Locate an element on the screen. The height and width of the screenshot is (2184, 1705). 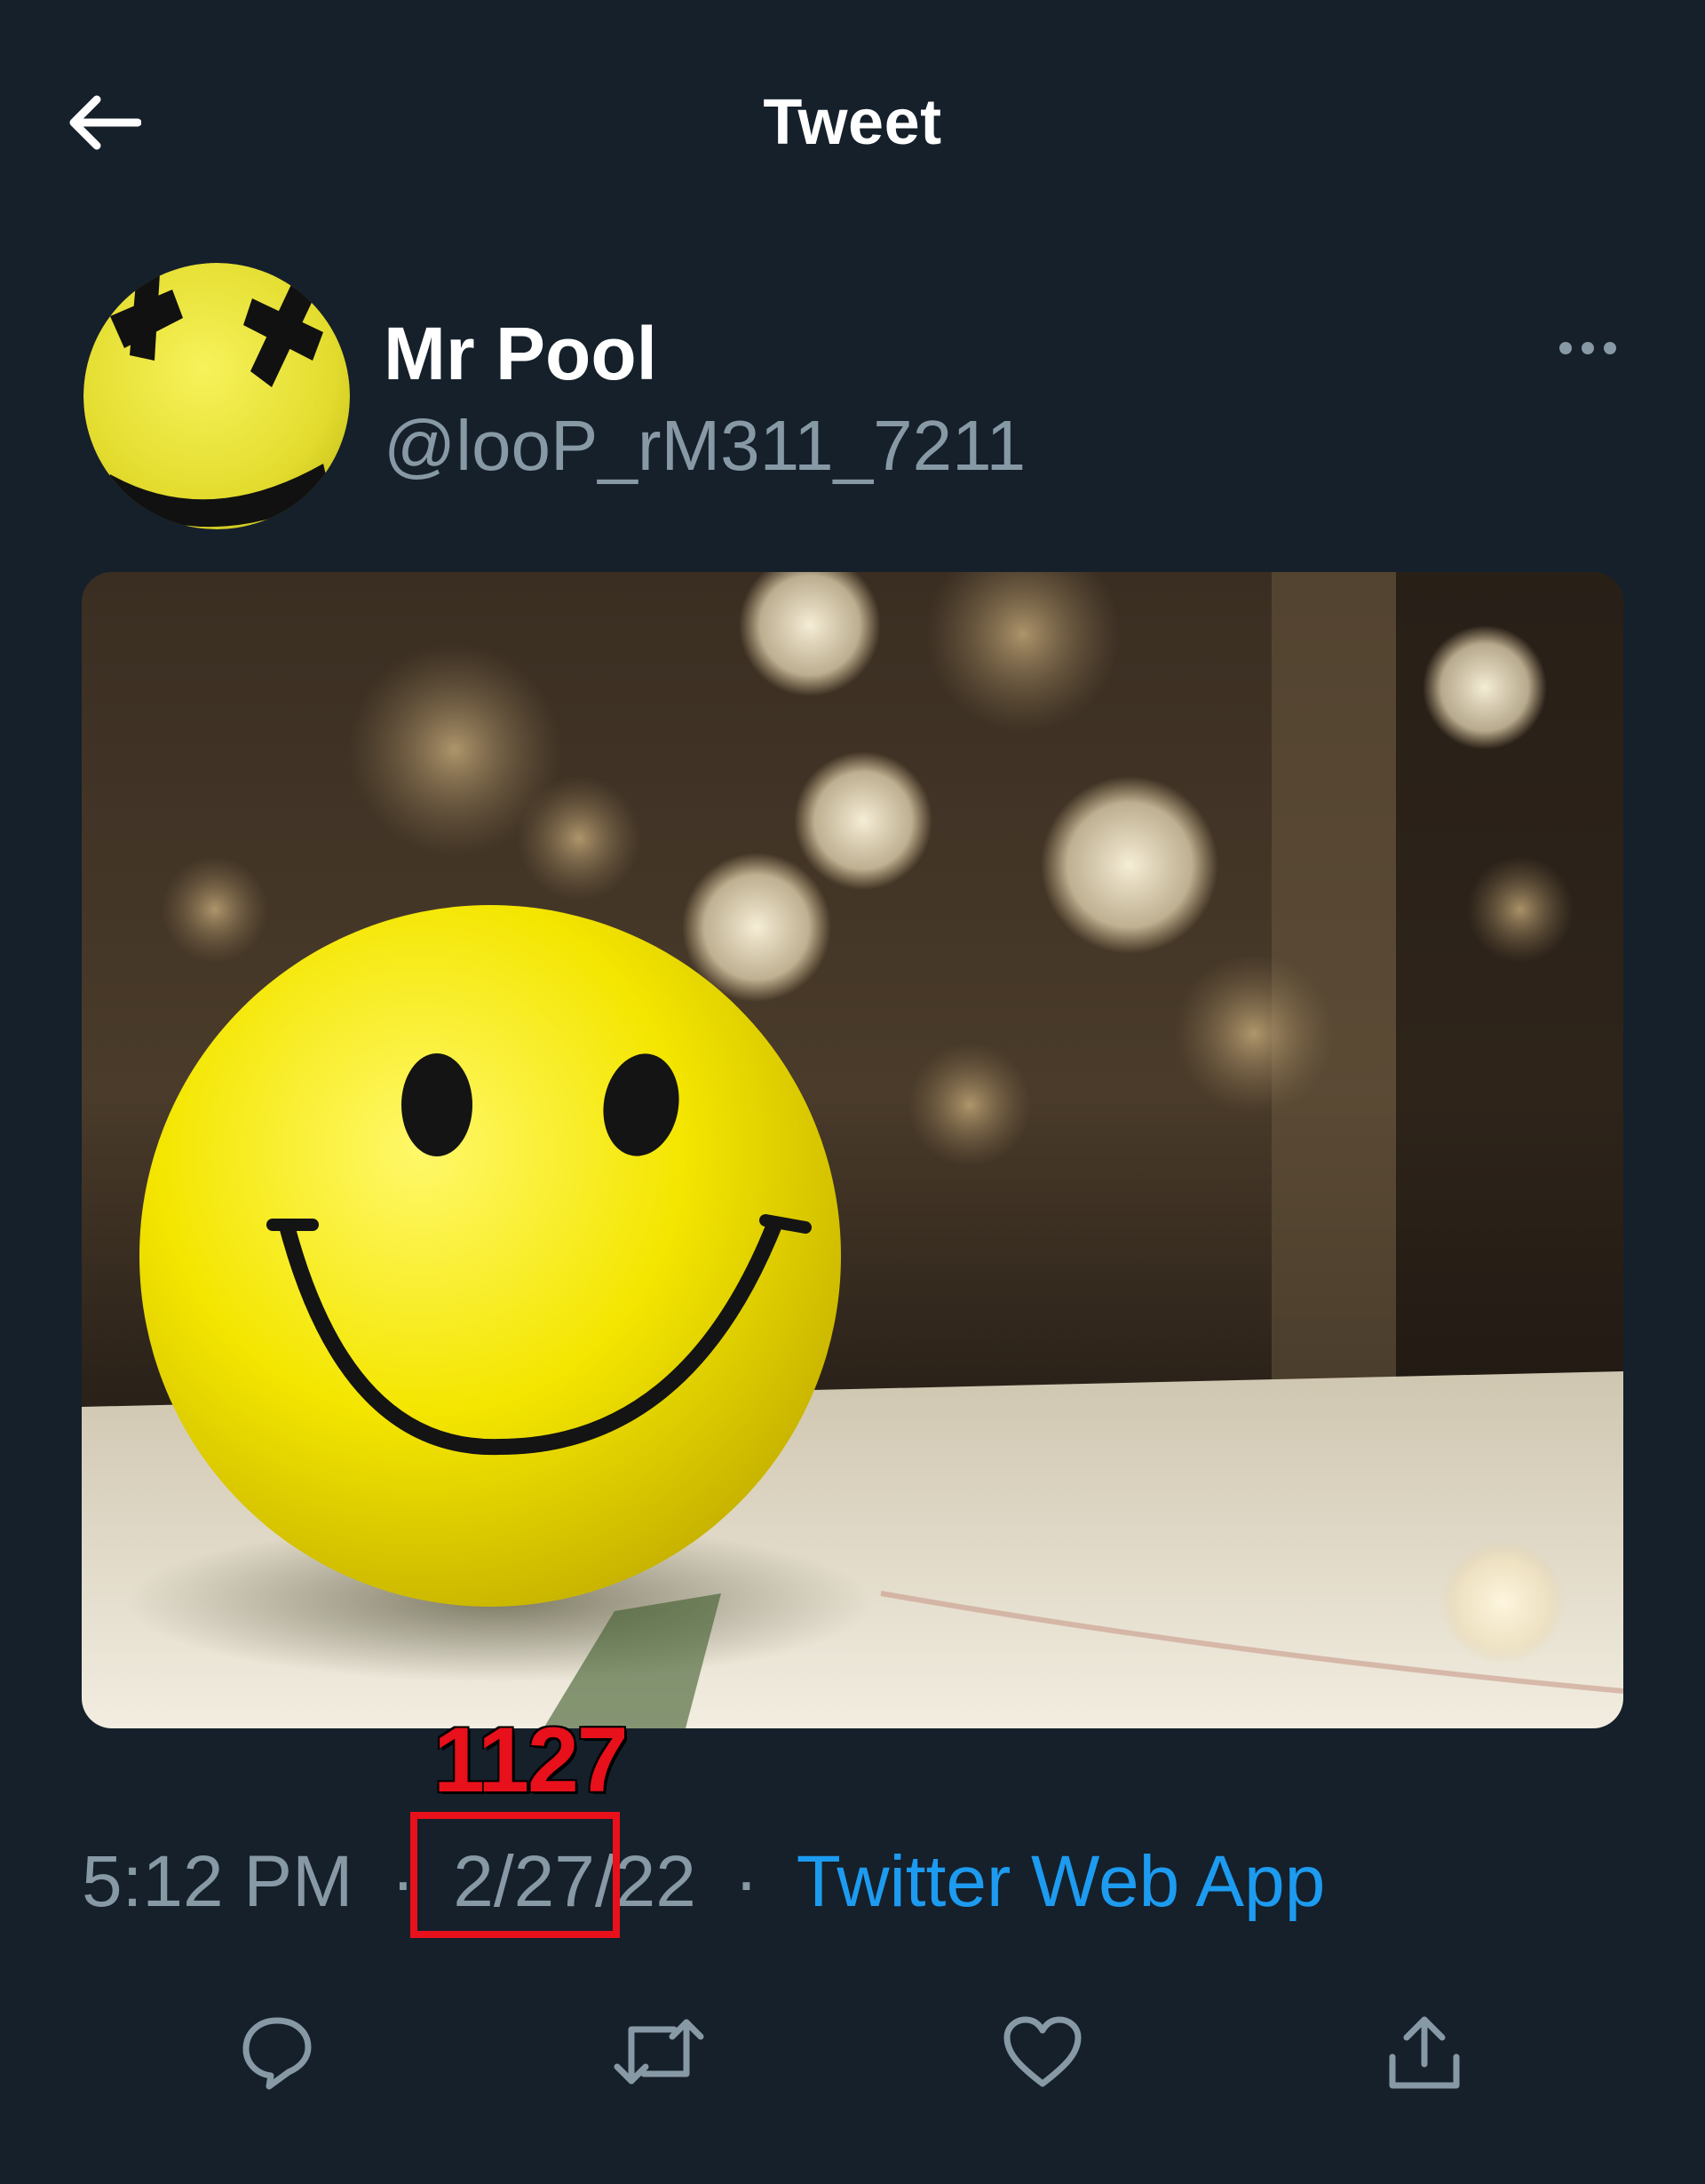
more-options-button is located at coordinates (1588, 348).